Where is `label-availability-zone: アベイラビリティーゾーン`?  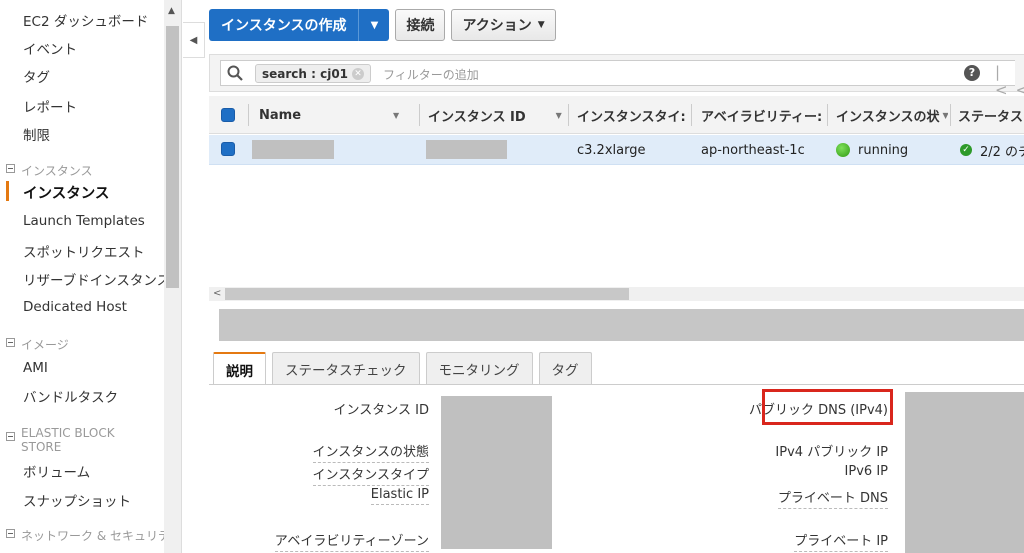
label-availability-zone: アベイラビリティーゾーン is located at coordinates (351, 541).